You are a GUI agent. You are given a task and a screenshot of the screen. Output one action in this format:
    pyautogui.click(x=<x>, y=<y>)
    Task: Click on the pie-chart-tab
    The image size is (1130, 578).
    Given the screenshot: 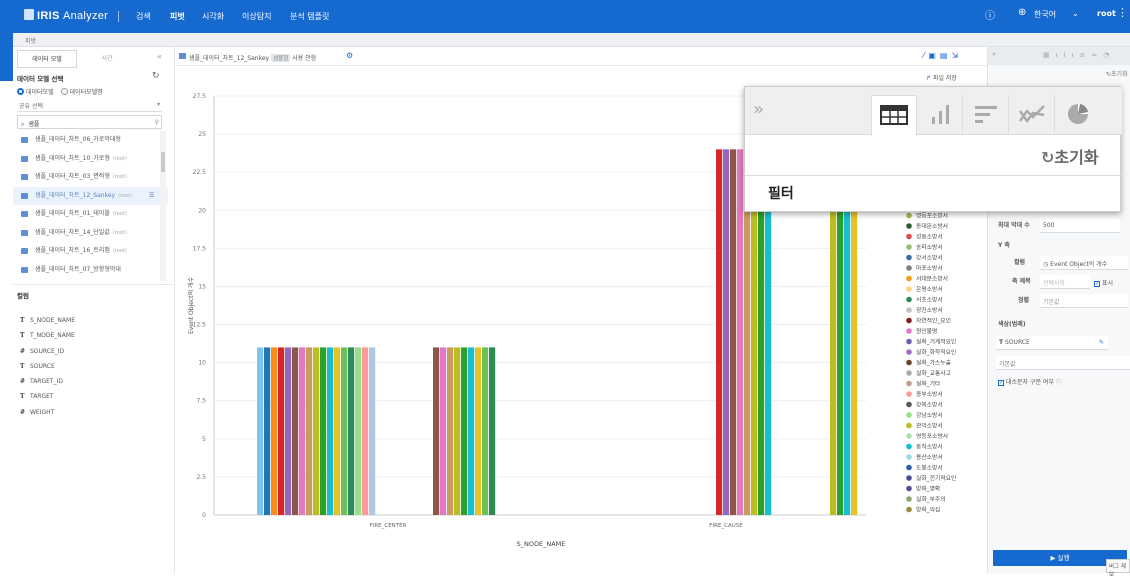 What is the action you would take?
    pyautogui.click(x=1078, y=115)
    